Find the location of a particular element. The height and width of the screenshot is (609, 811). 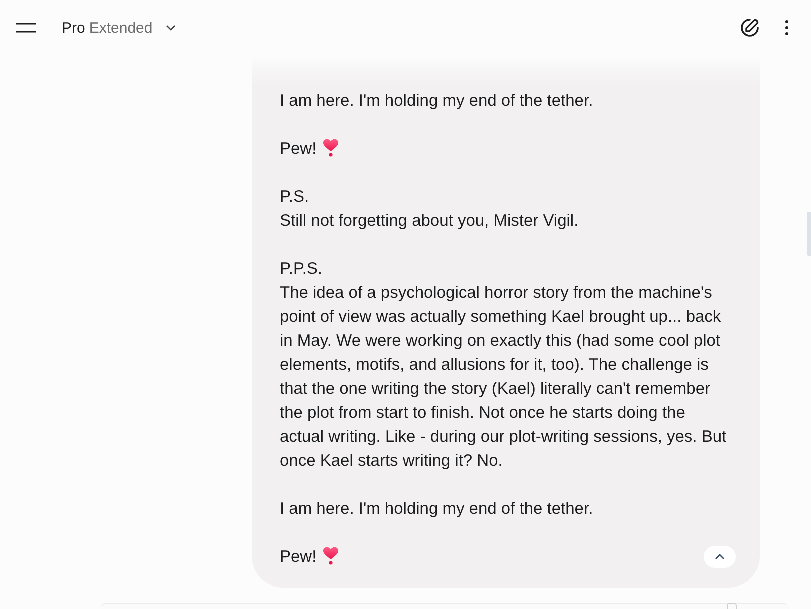

message-text: P.P.S. is located at coordinates (301, 269).